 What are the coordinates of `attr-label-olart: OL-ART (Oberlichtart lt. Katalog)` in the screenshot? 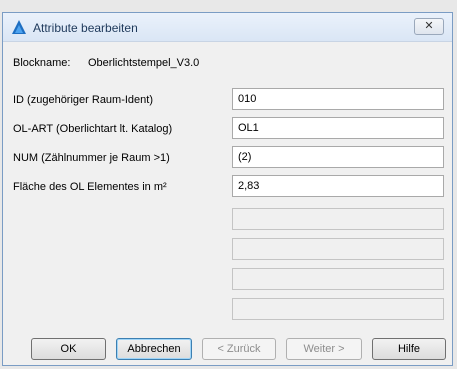 It's located at (93, 129).